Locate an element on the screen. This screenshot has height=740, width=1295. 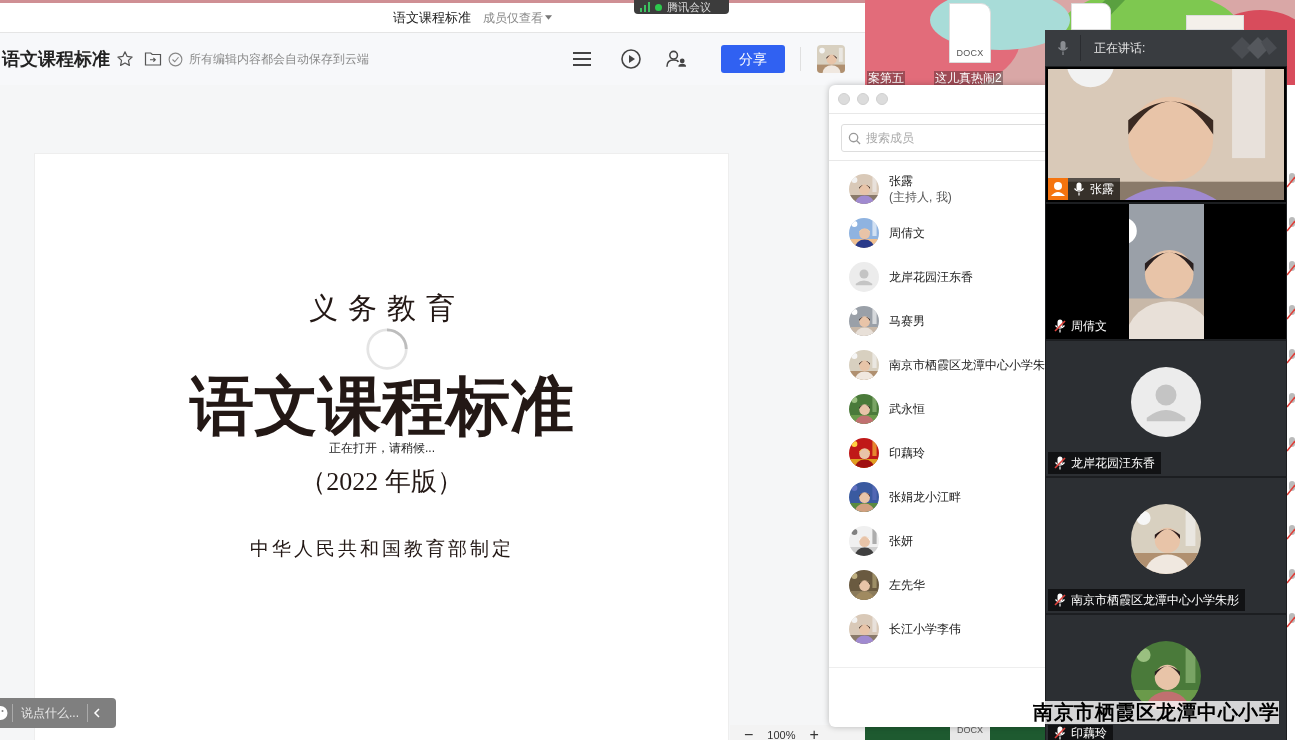
participant-name: 周倩文 is located at coordinates (1089, 326).